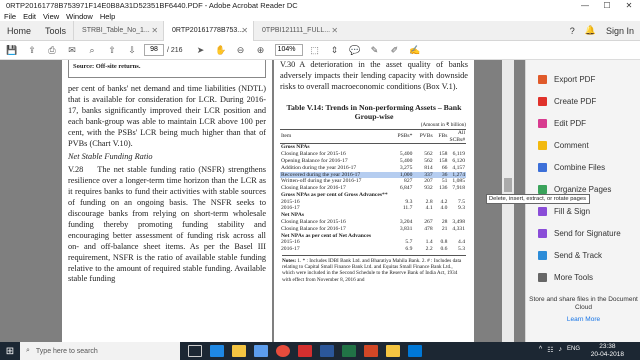  Describe the element at coordinates (32, 50) in the screenshot. I see `upload-icon: ⇪` at that location.